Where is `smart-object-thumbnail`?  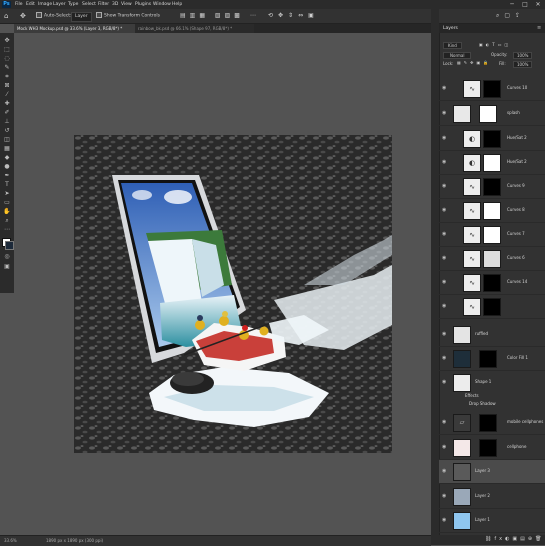
smart-object-thumbnail is located at coordinates (462, 448).